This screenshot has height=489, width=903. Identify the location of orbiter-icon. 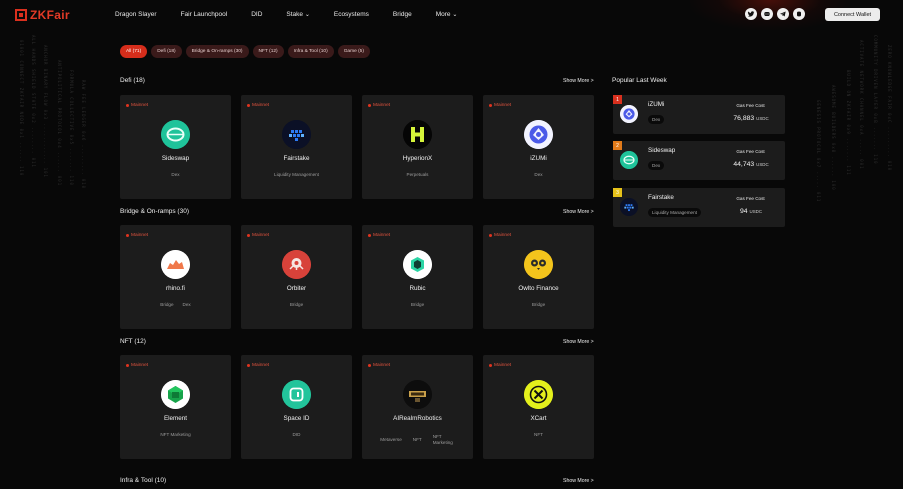
(296, 264).